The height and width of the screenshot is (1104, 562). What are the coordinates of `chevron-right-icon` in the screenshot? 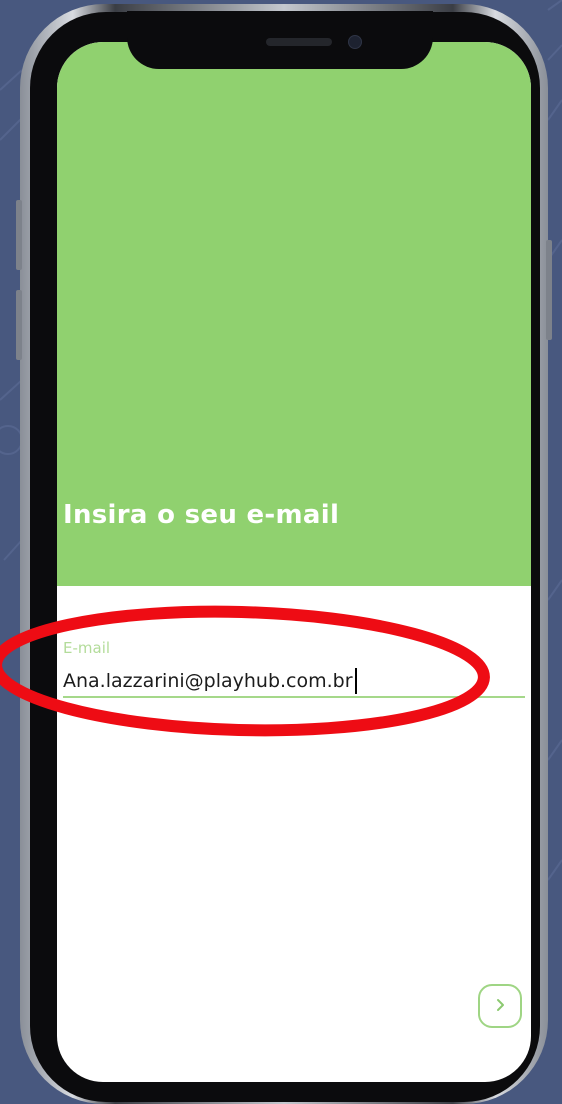 It's located at (500, 1006).